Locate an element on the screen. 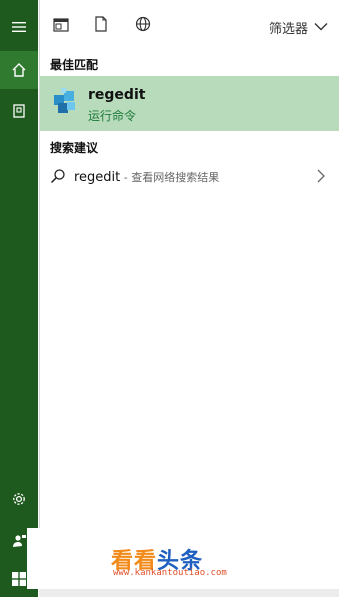 This screenshot has width=339, height=598. suggestion-suffix: - 查看网络搜索结果 is located at coordinates (170, 177).